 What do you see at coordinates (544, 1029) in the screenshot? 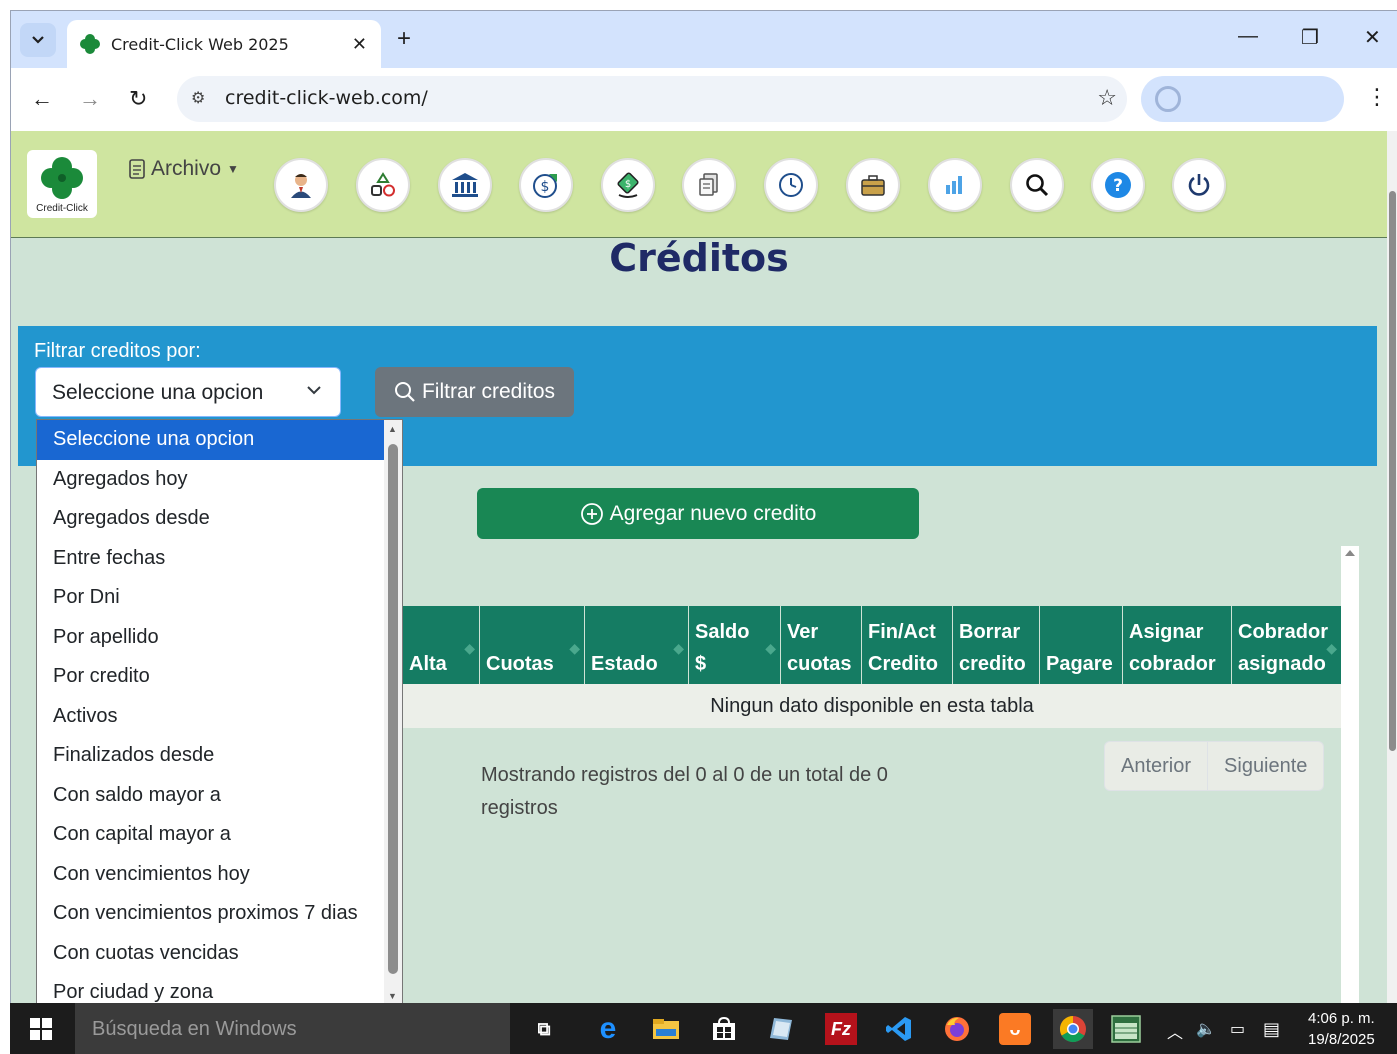
I see `task-view-icon: ⧉` at bounding box center [544, 1029].